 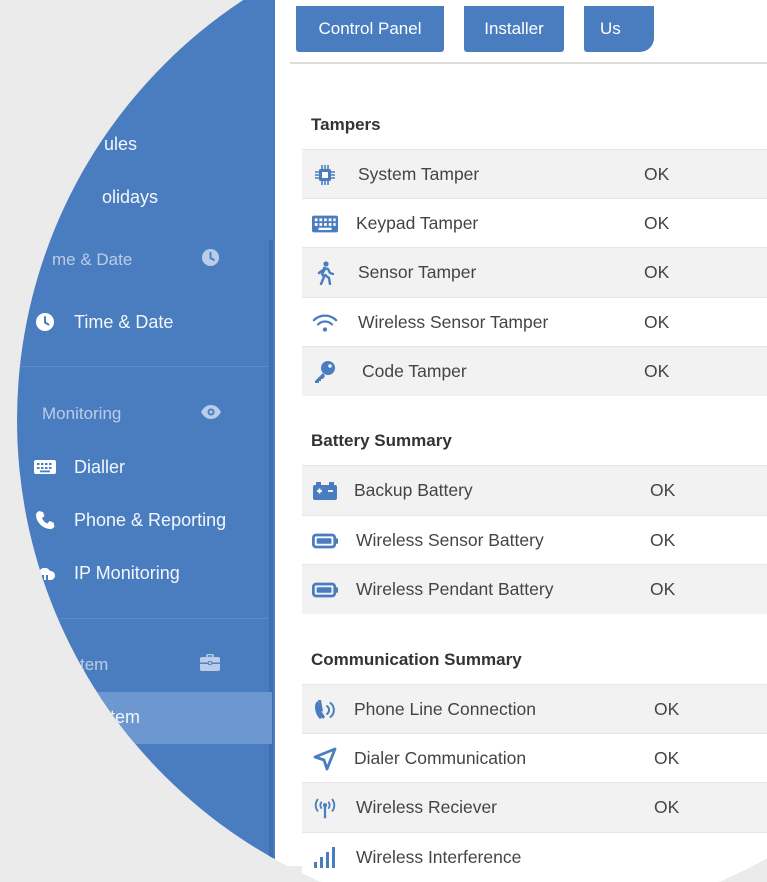 What do you see at coordinates (325, 273) in the screenshot?
I see `walking-person-icon` at bounding box center [325, 273].